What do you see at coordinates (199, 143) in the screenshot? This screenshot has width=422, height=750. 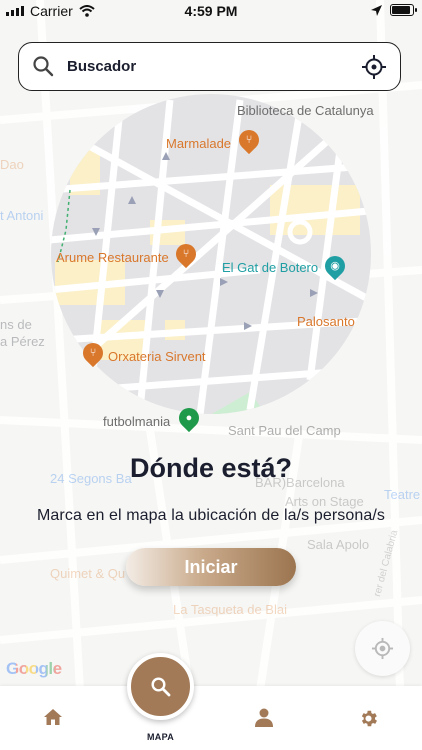 I see `map-label-marmalade: Marmalade` at bounding box center [199, 143].